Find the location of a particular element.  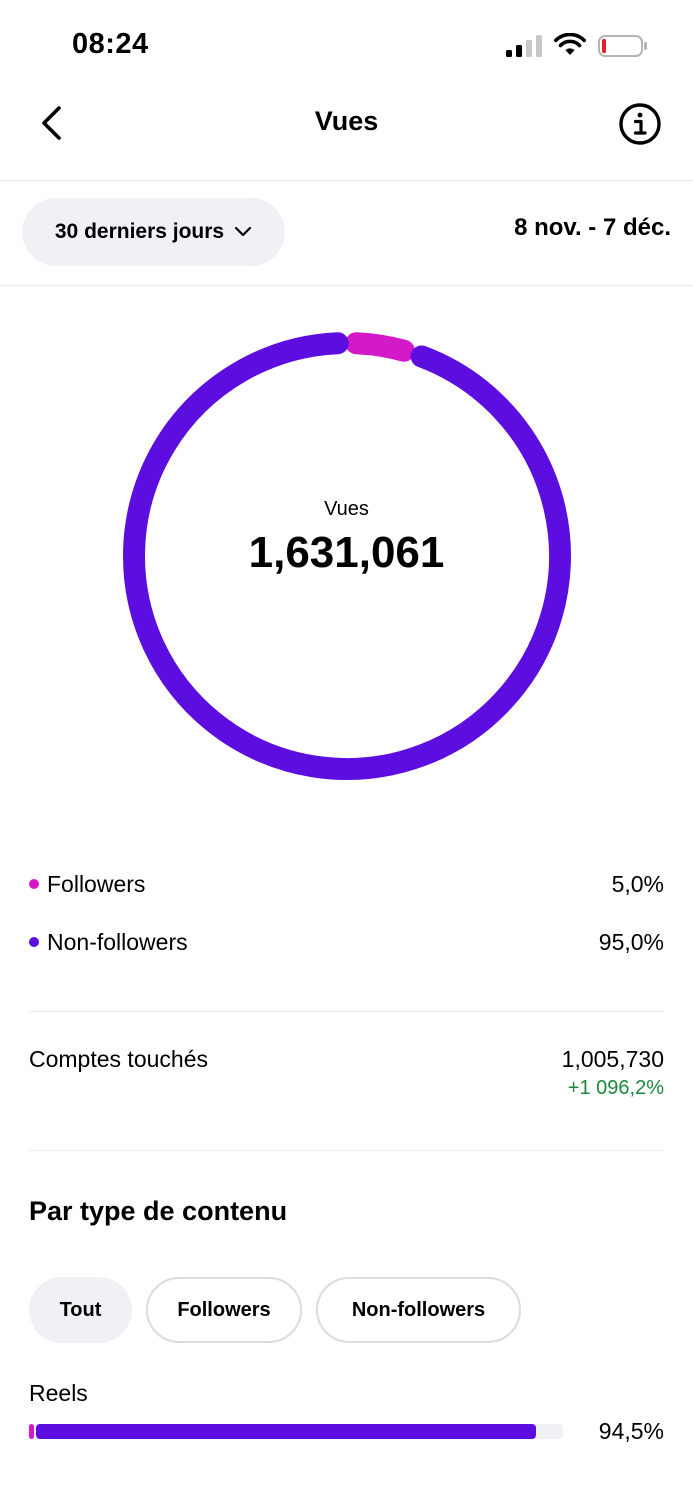

legend-row-non-followers: Non-followers 95,0% is located at coordinates (346, 942).